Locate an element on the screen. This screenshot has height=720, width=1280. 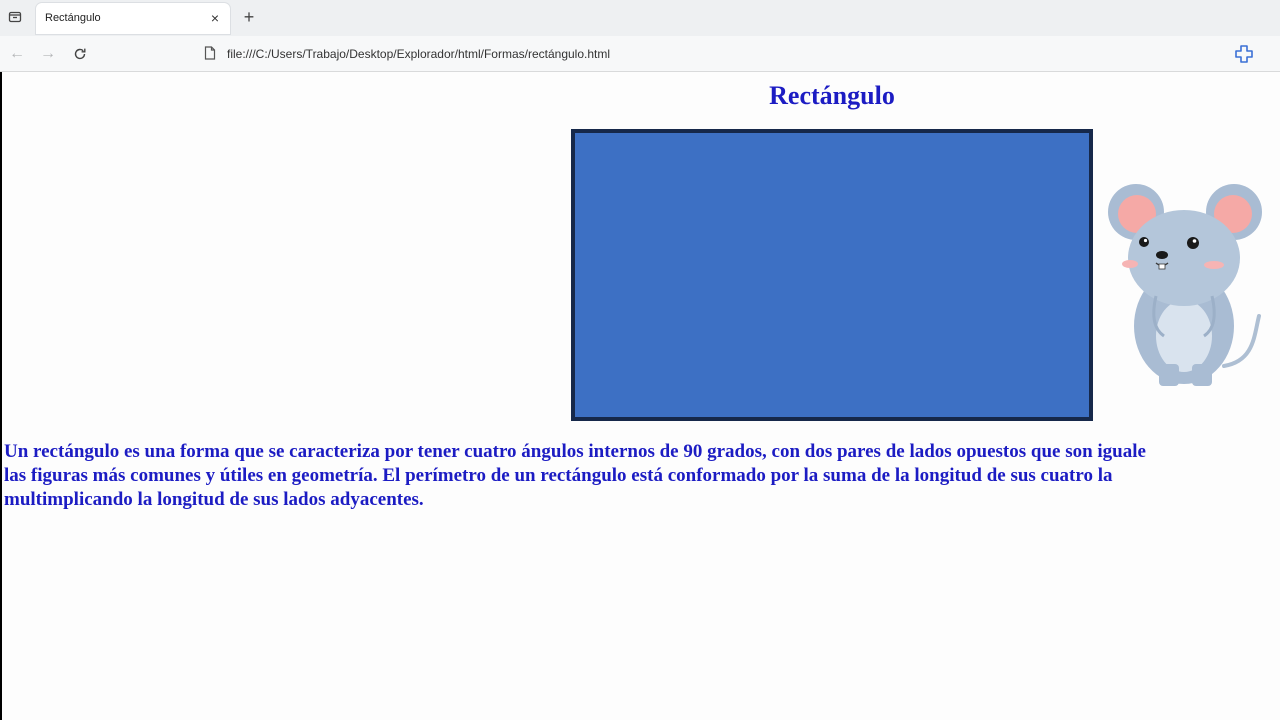
tab-list-icon is located at coordinates (15, 17).